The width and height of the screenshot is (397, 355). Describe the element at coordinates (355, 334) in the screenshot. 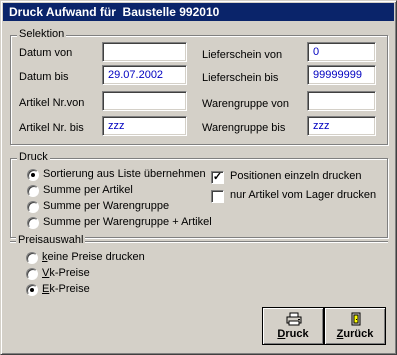

I see `zurueck-button-label: Zurück` at that location.